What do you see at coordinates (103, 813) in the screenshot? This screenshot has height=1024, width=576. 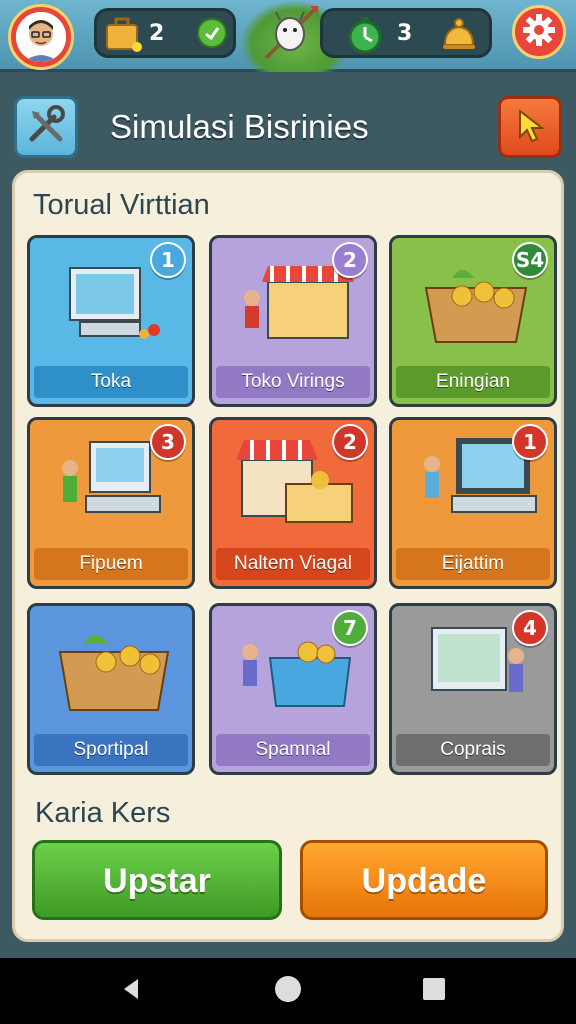 I see `section-title-secondary: Karia Kers` at bounding box center [103, 813].